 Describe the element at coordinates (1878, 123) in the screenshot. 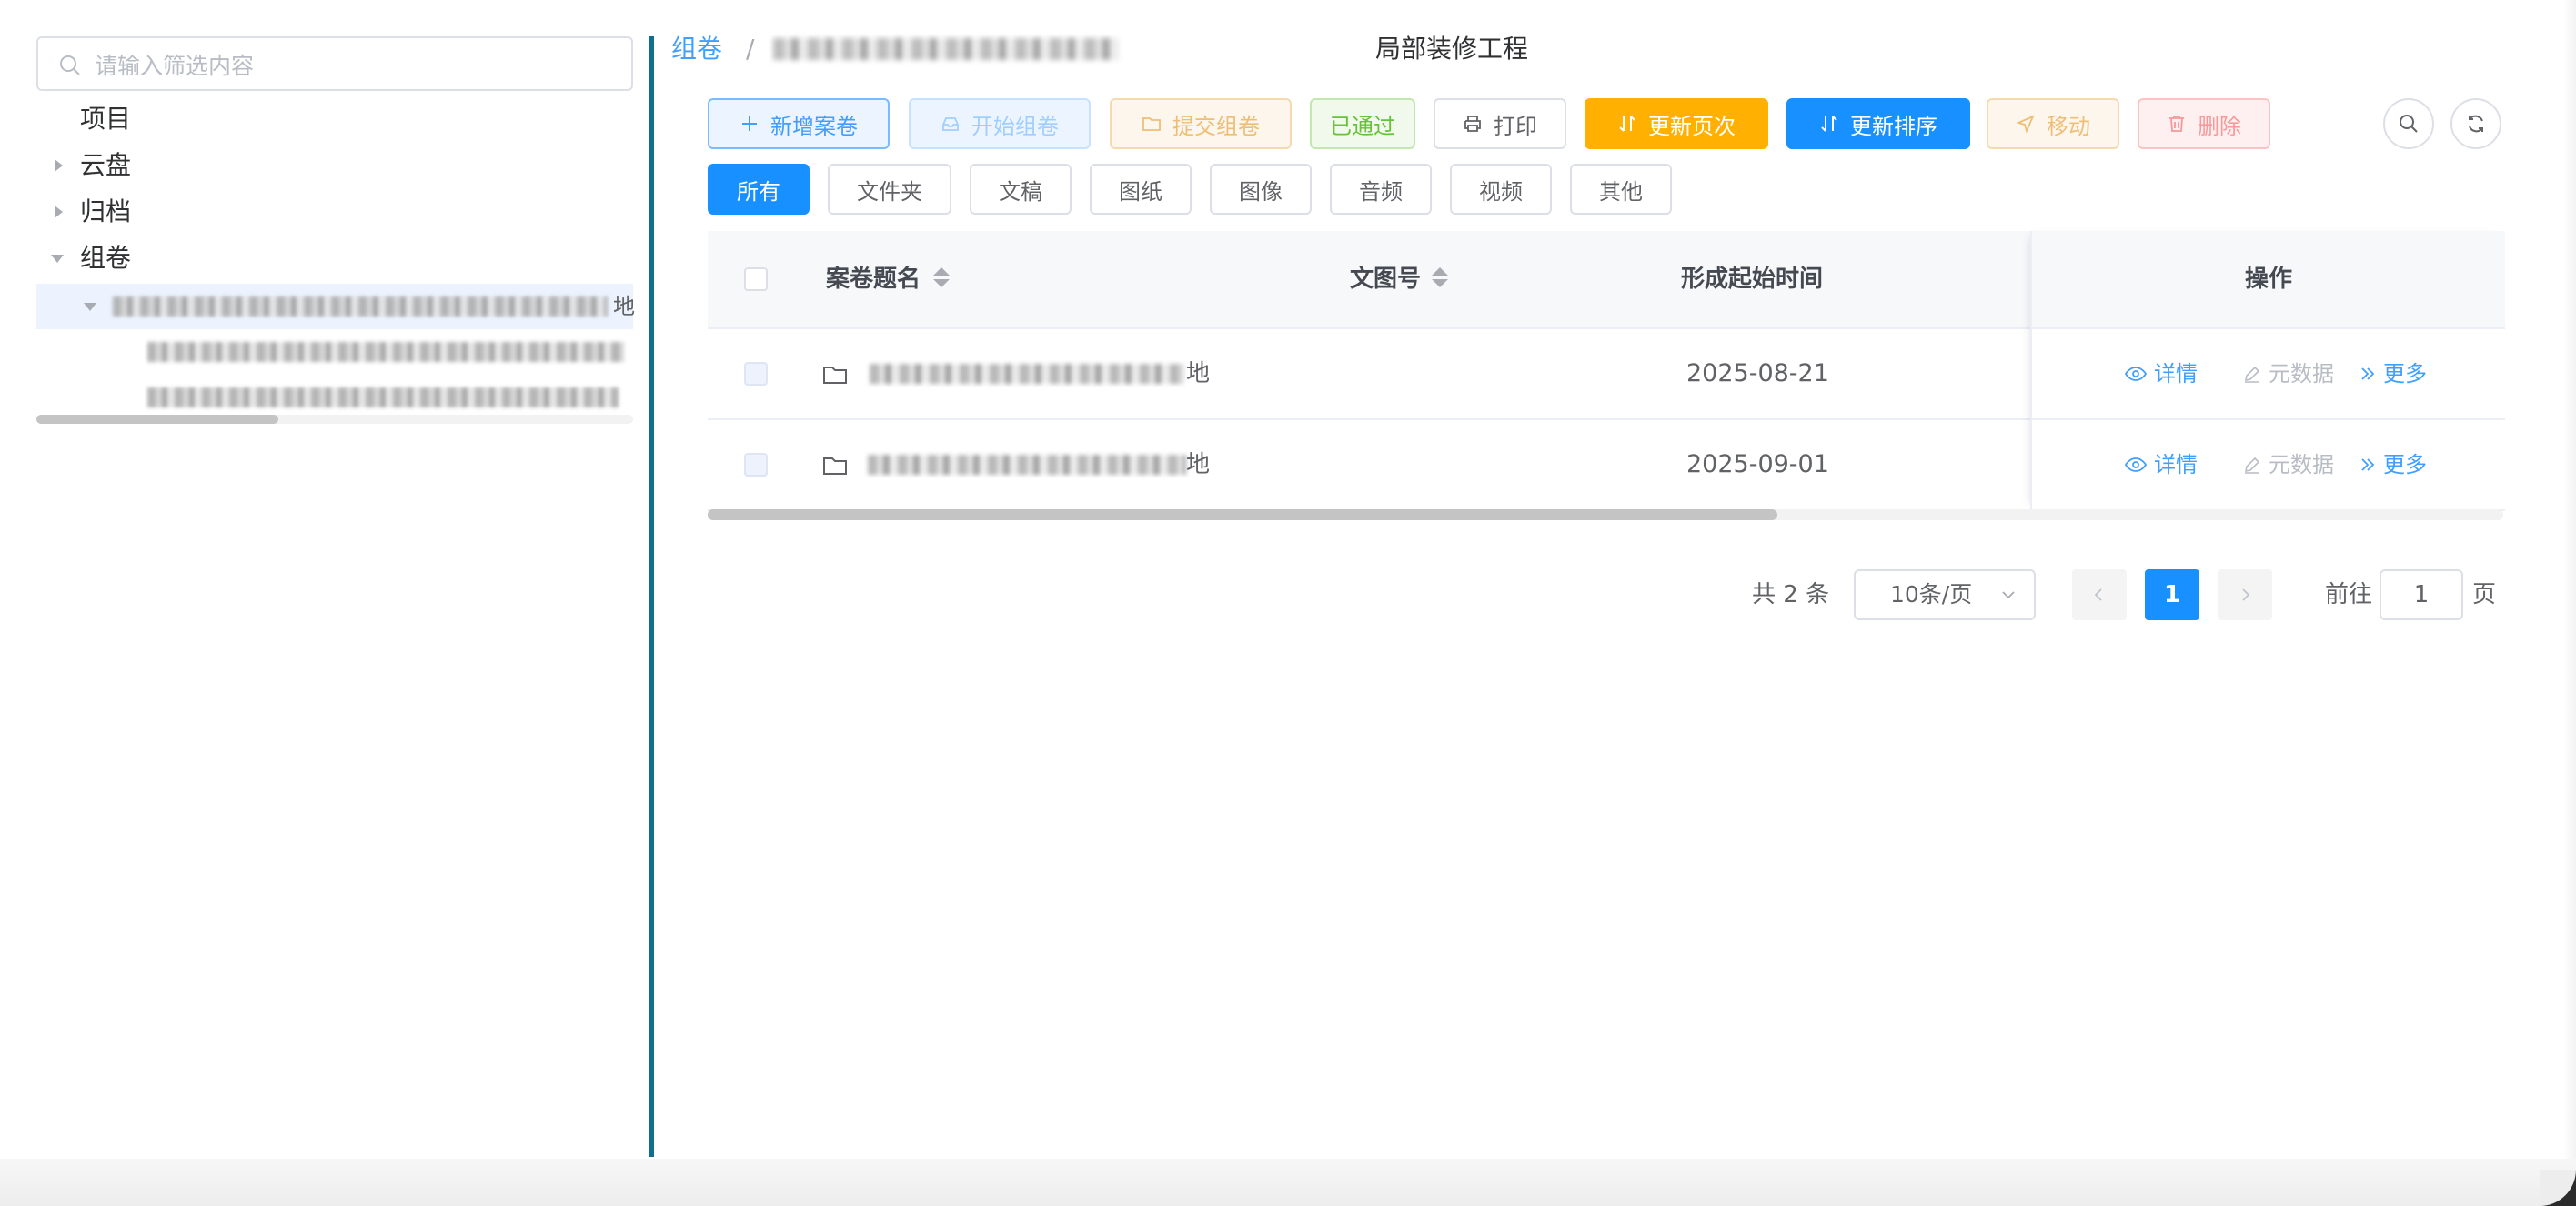

I see `update-order-button: 更新排序` at that location.